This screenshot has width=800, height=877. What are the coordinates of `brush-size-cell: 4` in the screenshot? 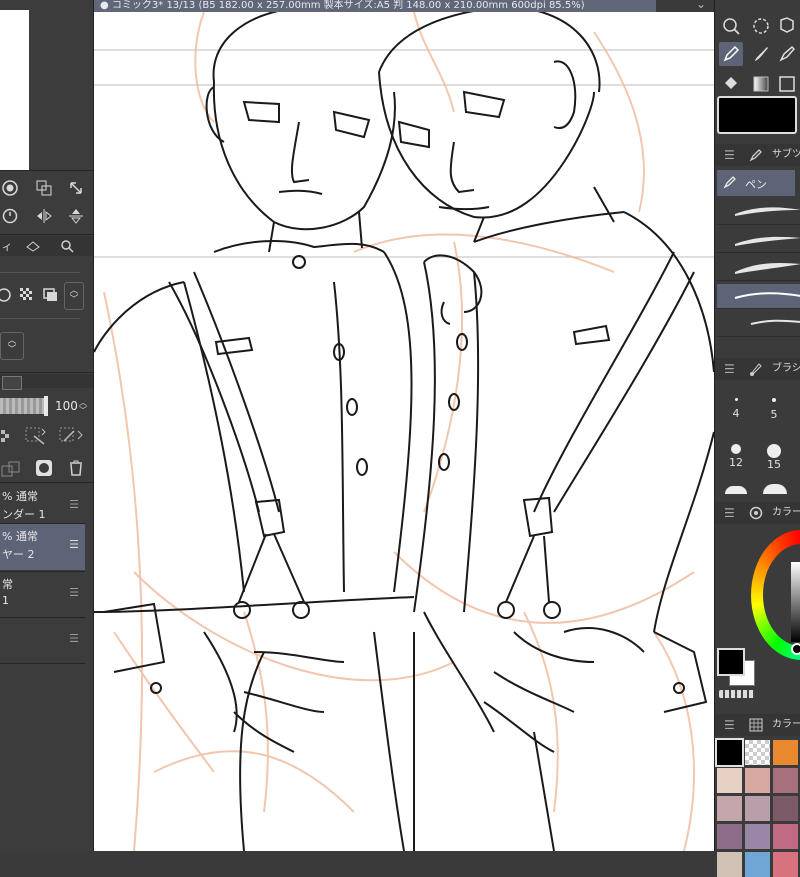 It's located at (736, 412).